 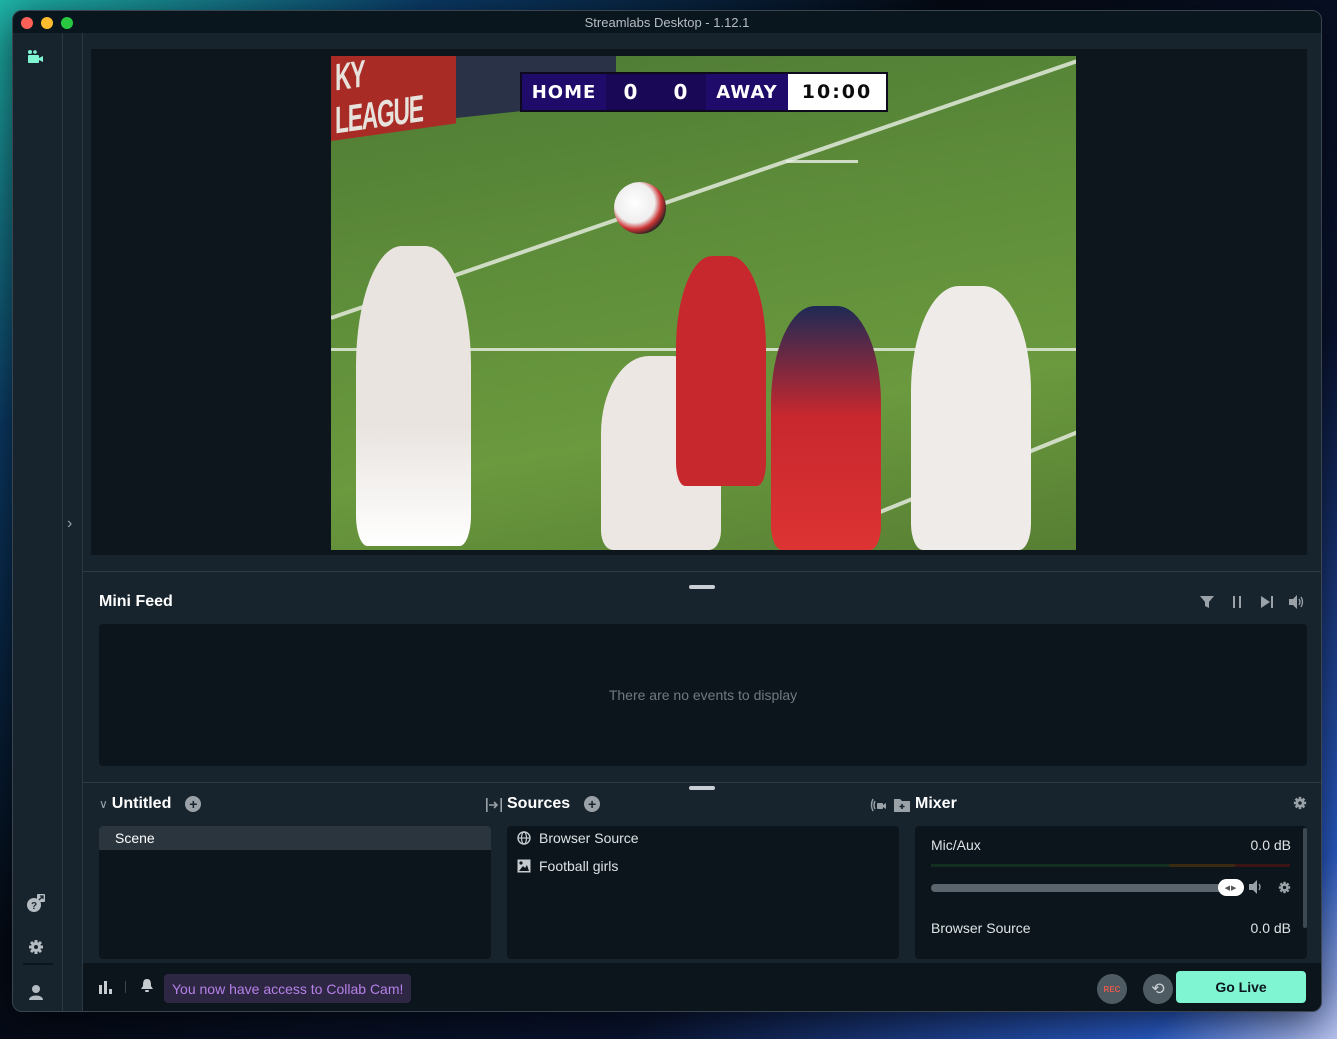 I want to click on add-folder-icon, so click(x=902, y=807).